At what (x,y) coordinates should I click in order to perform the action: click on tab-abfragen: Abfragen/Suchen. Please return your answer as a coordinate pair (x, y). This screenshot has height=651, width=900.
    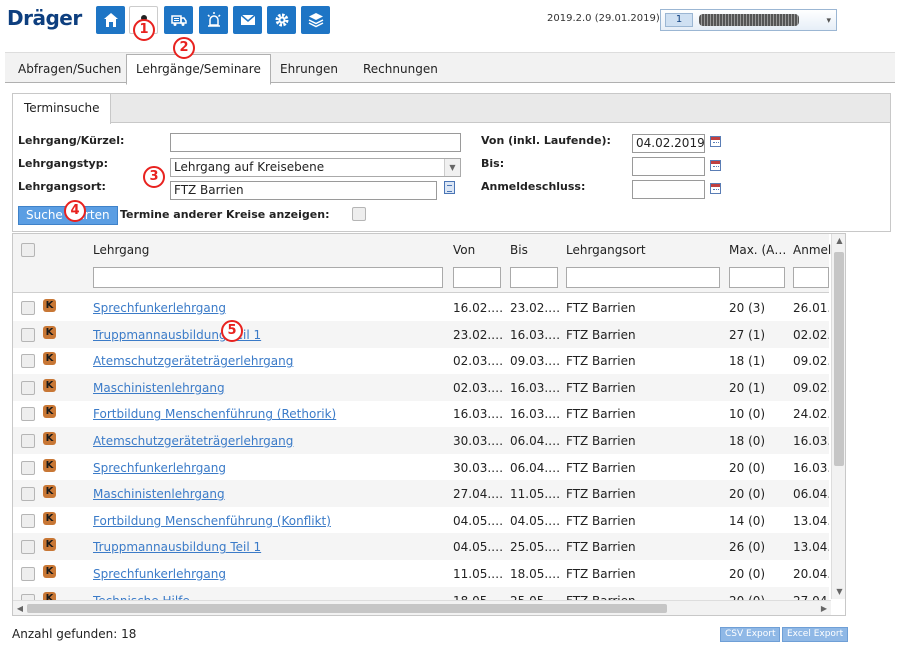
    Looking at the image, I should click on (69, 70).